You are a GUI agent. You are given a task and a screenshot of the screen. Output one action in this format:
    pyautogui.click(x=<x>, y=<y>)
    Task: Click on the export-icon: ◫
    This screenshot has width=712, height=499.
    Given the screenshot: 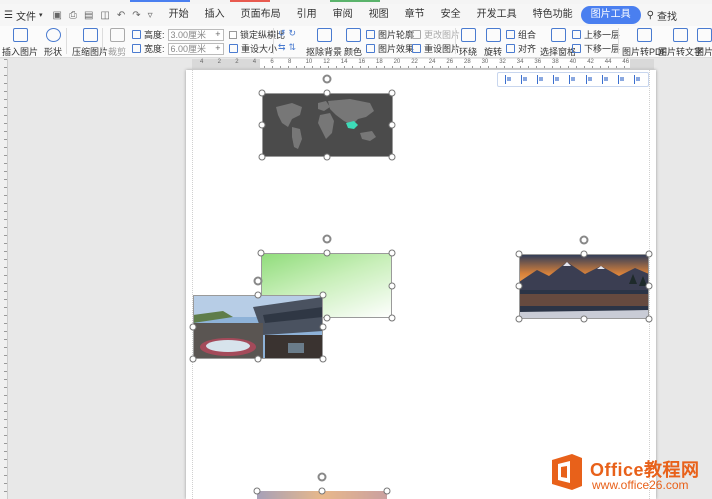 What is the action you would take?
    pyautogui.click(x=104, y=15)
    